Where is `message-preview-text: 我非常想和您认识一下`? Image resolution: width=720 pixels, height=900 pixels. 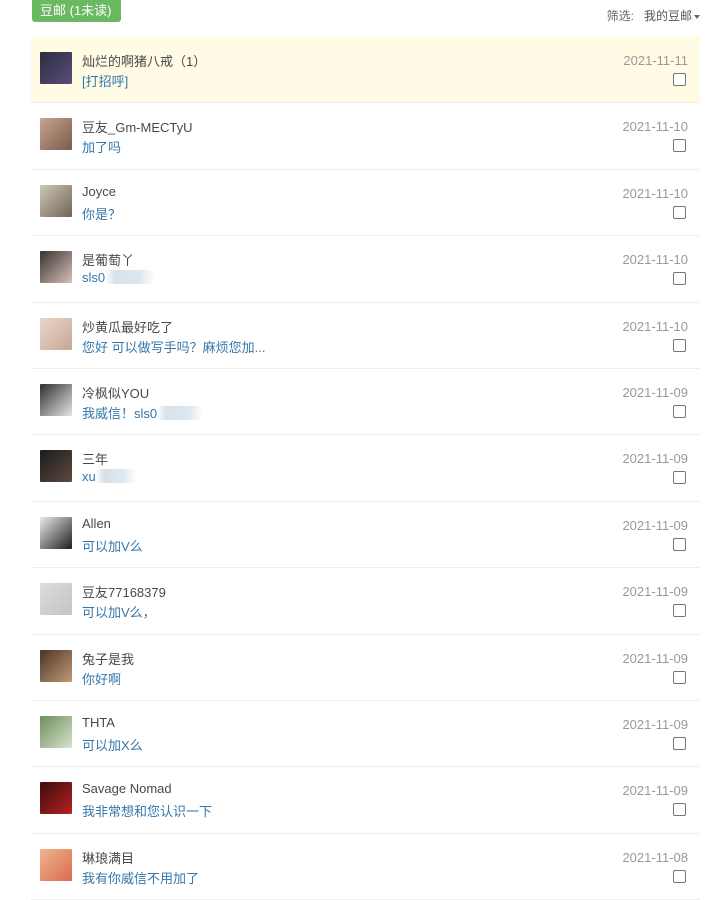
message-preview-text: 我非常想和您认识一下 is located at coordinates (147, 812).